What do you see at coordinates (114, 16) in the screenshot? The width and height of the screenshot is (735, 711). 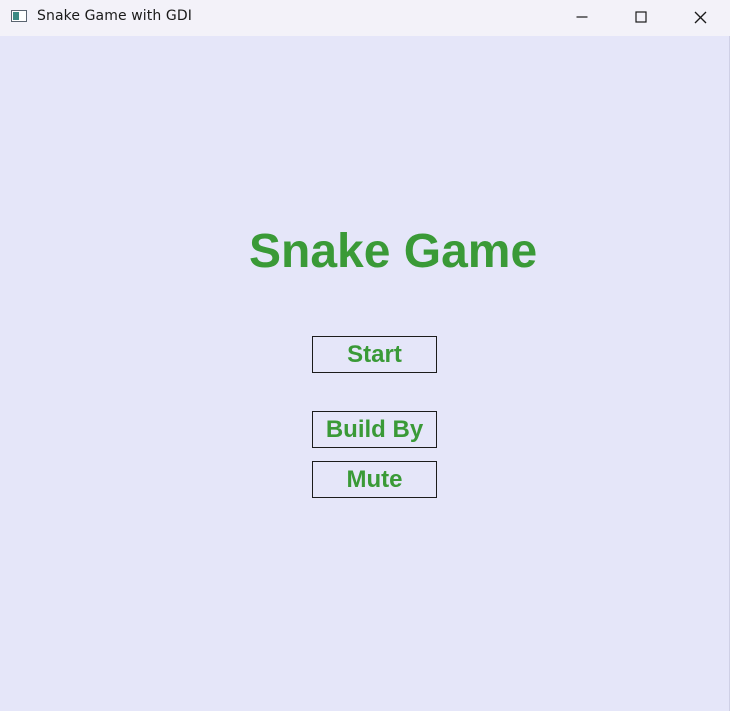 I see `window-title: Snake Game with GDI` at bounding box center [114, 16].